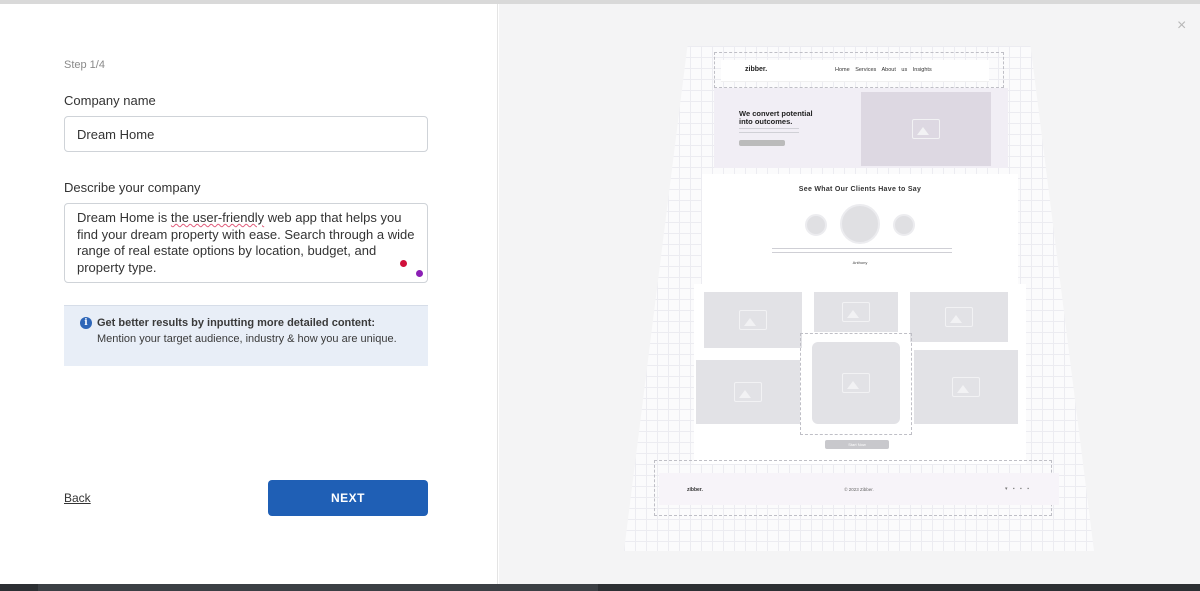  Describe the element at coordinates (1181, 26) in the screenshot. I see `close-icon: ×` at that location.